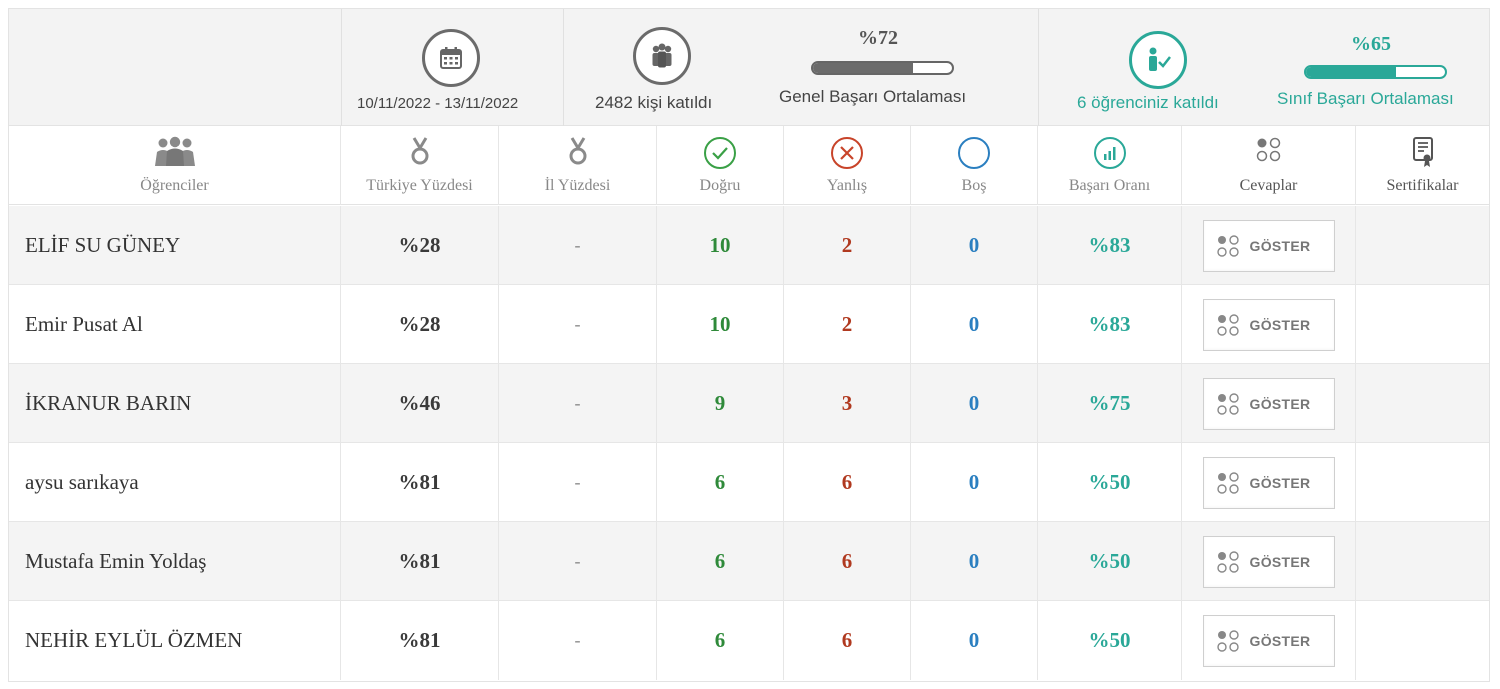 The height and width of the screenshot is (689, 1500). What do you see at coordinates (847, 245) in the screenshot?
I see `wrong-count: 2` at bounding box center [847, 245].